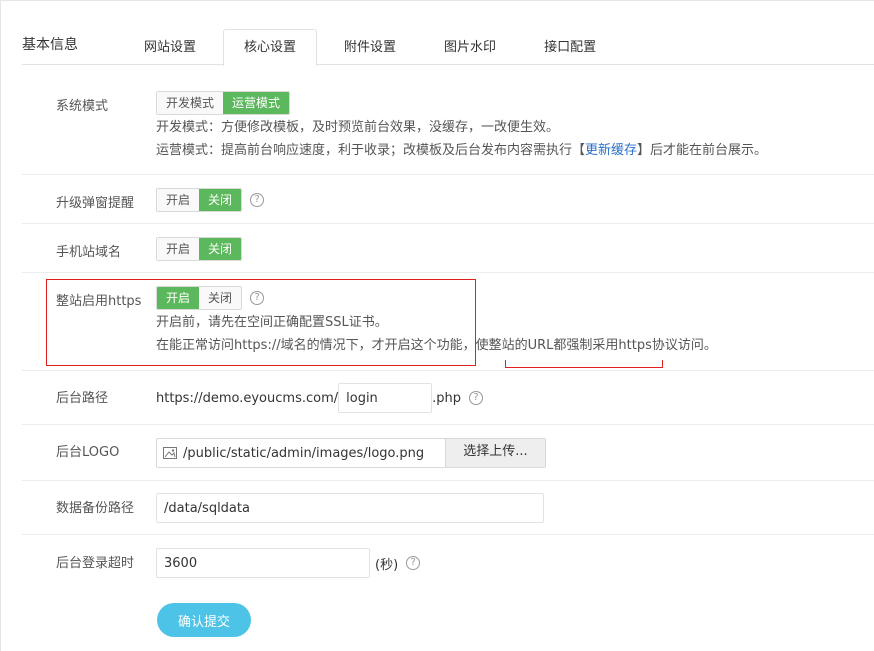 The height and width of the screenshot is (651, 874). What do you see at coordinates (220, 200) in the screenshot?
I see `upgrade-popup-off: 关闭` at bounding box center [220, 200].